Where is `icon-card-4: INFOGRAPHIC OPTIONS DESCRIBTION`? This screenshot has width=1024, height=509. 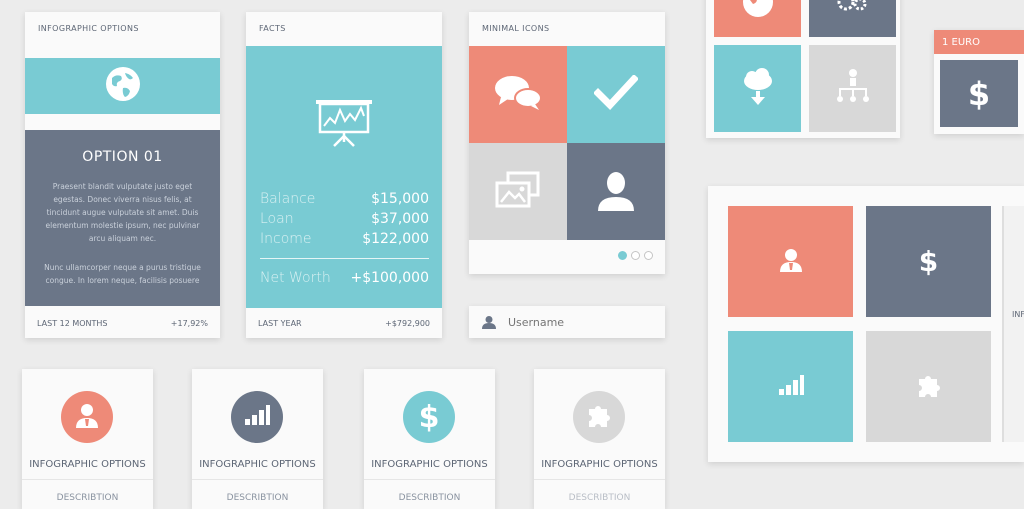
icon-card-4: INFOGRAPHIC OPTIONS DESCRIBTION is located at coordinates (599, 439).